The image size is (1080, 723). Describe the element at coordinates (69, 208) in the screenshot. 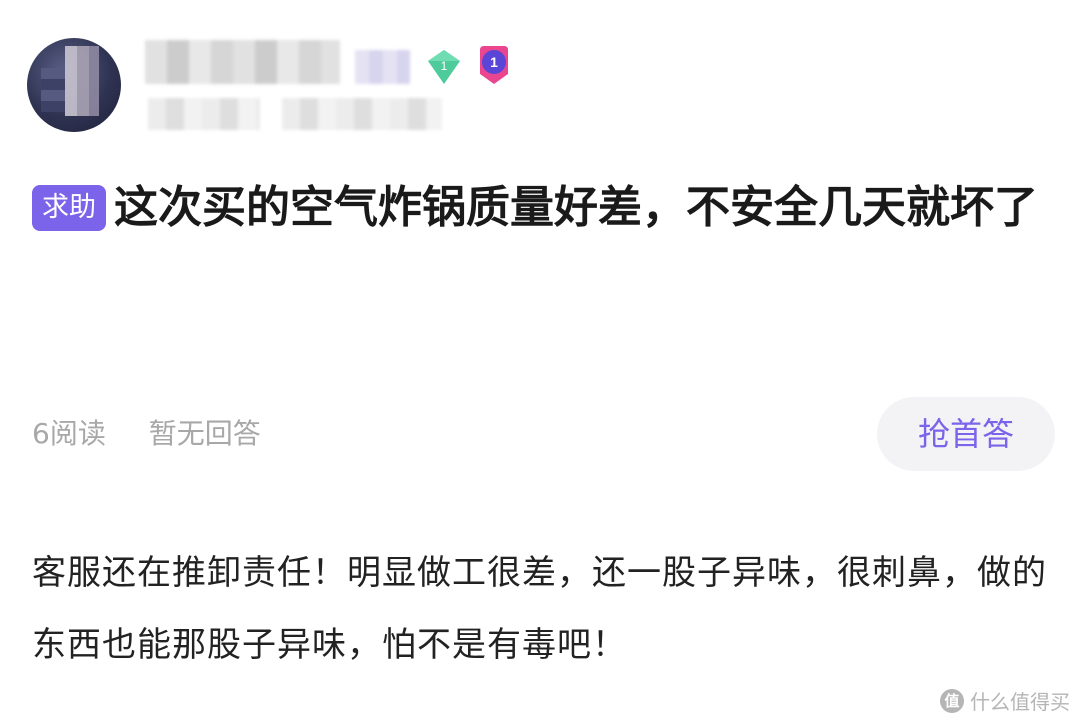

I see `help-tag: 求助` at that location.